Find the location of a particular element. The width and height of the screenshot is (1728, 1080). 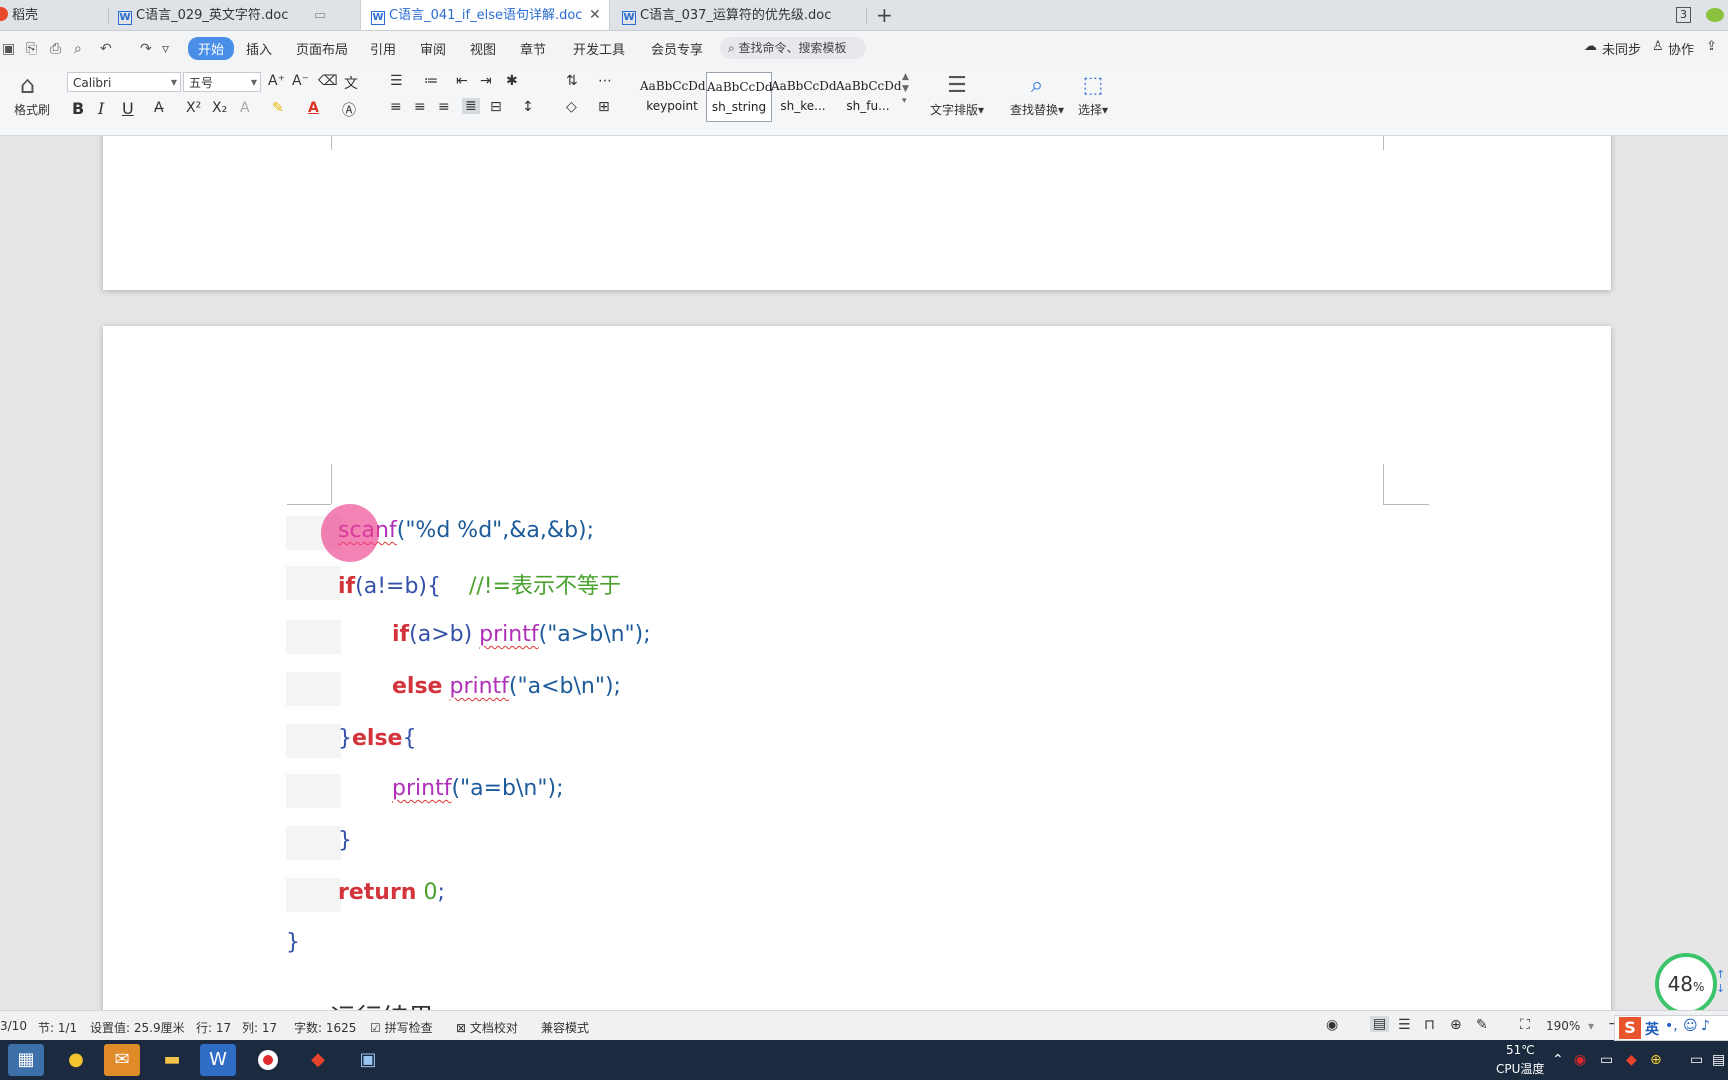

char-border-icon: Ⓐ is located at coordinates (349, 110).